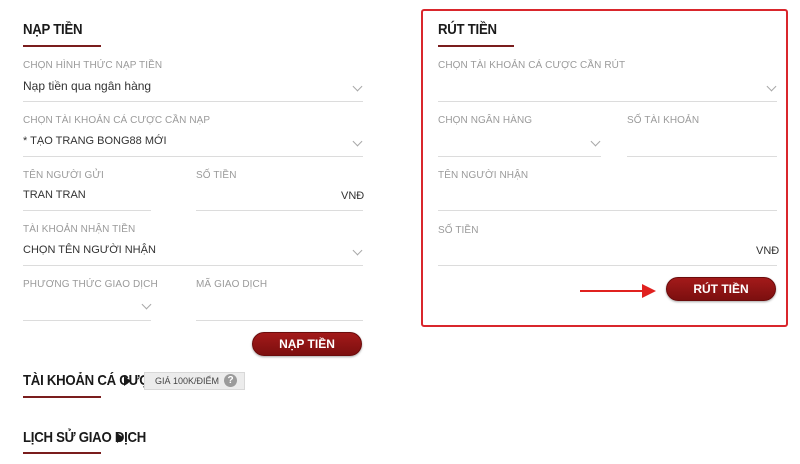 Image resolution: width=800 pixels, height=464 pixels. Describe the element at coordinates (230, 380) in the screenshot. I see `help-icon: ?` at that location.